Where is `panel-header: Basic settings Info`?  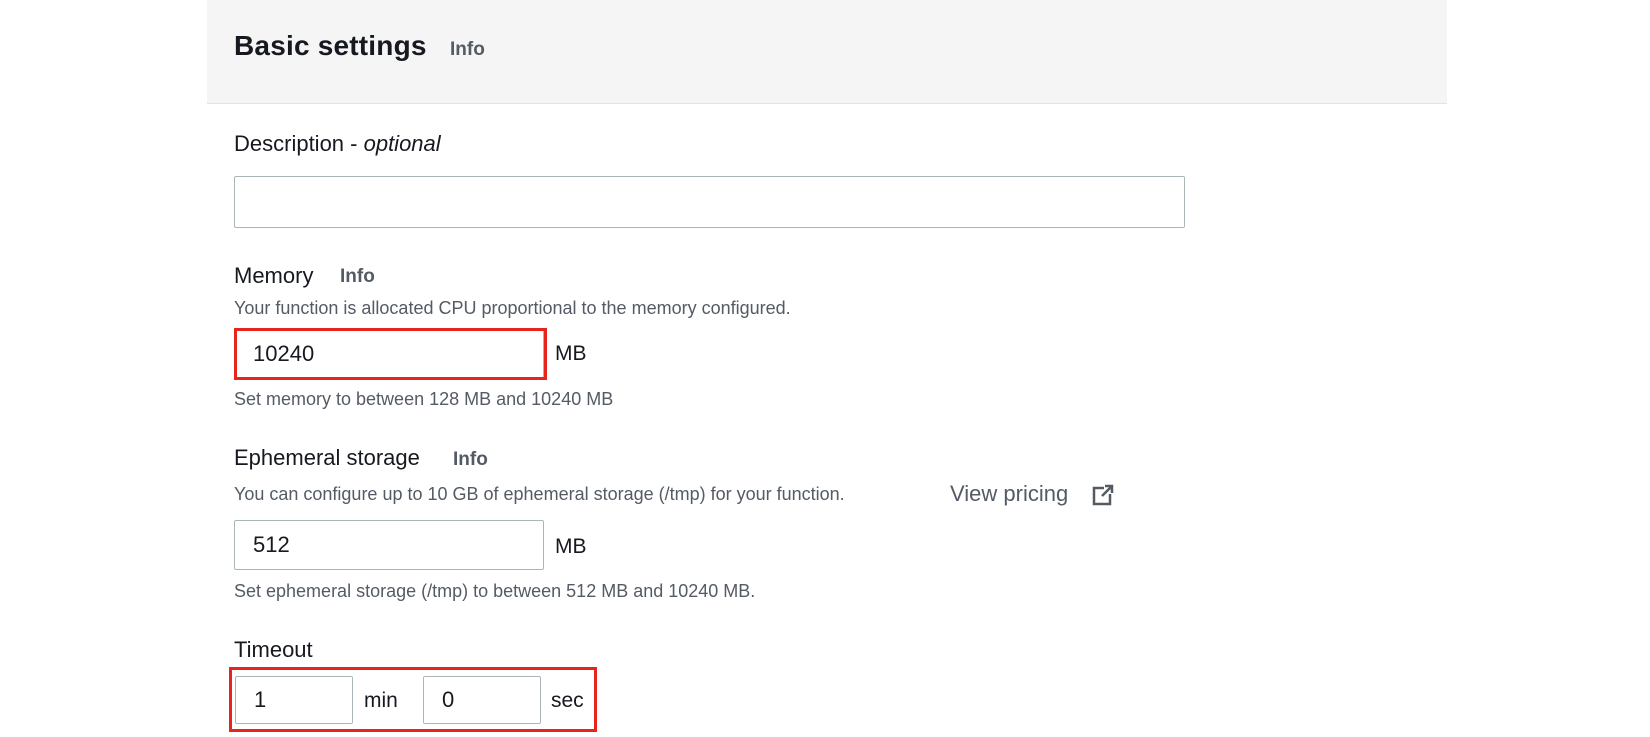
panel-header: Basic settings Info is located at coordinates (827, 52).